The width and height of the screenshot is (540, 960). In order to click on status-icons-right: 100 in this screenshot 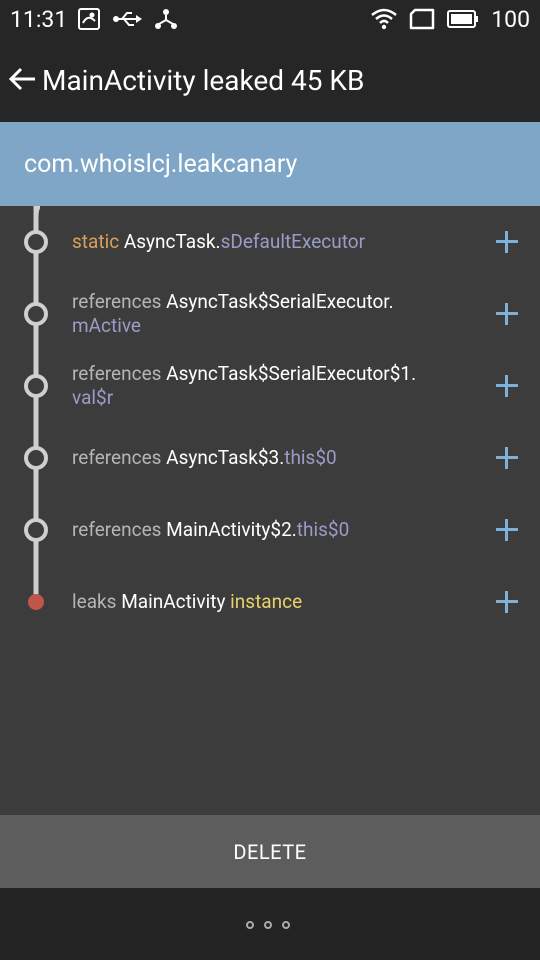, I will do `click(450, 19)`.